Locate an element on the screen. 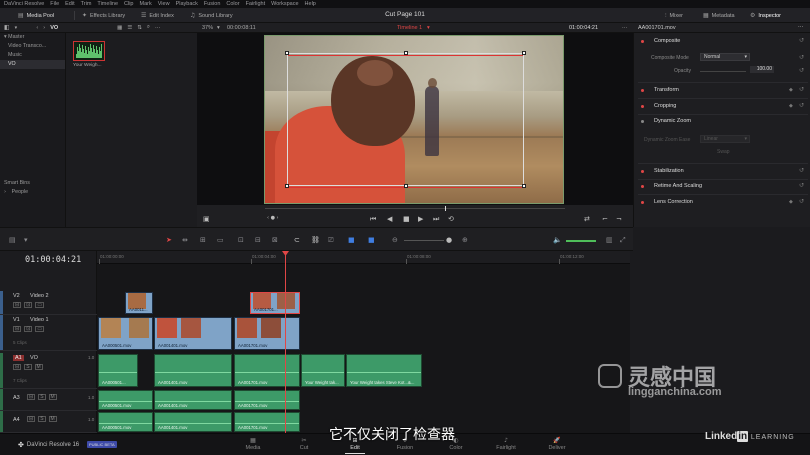 The height and width of the screenshot is (455, 810). audio-meter-icon: ▥ is located at coordinates (609, 240).